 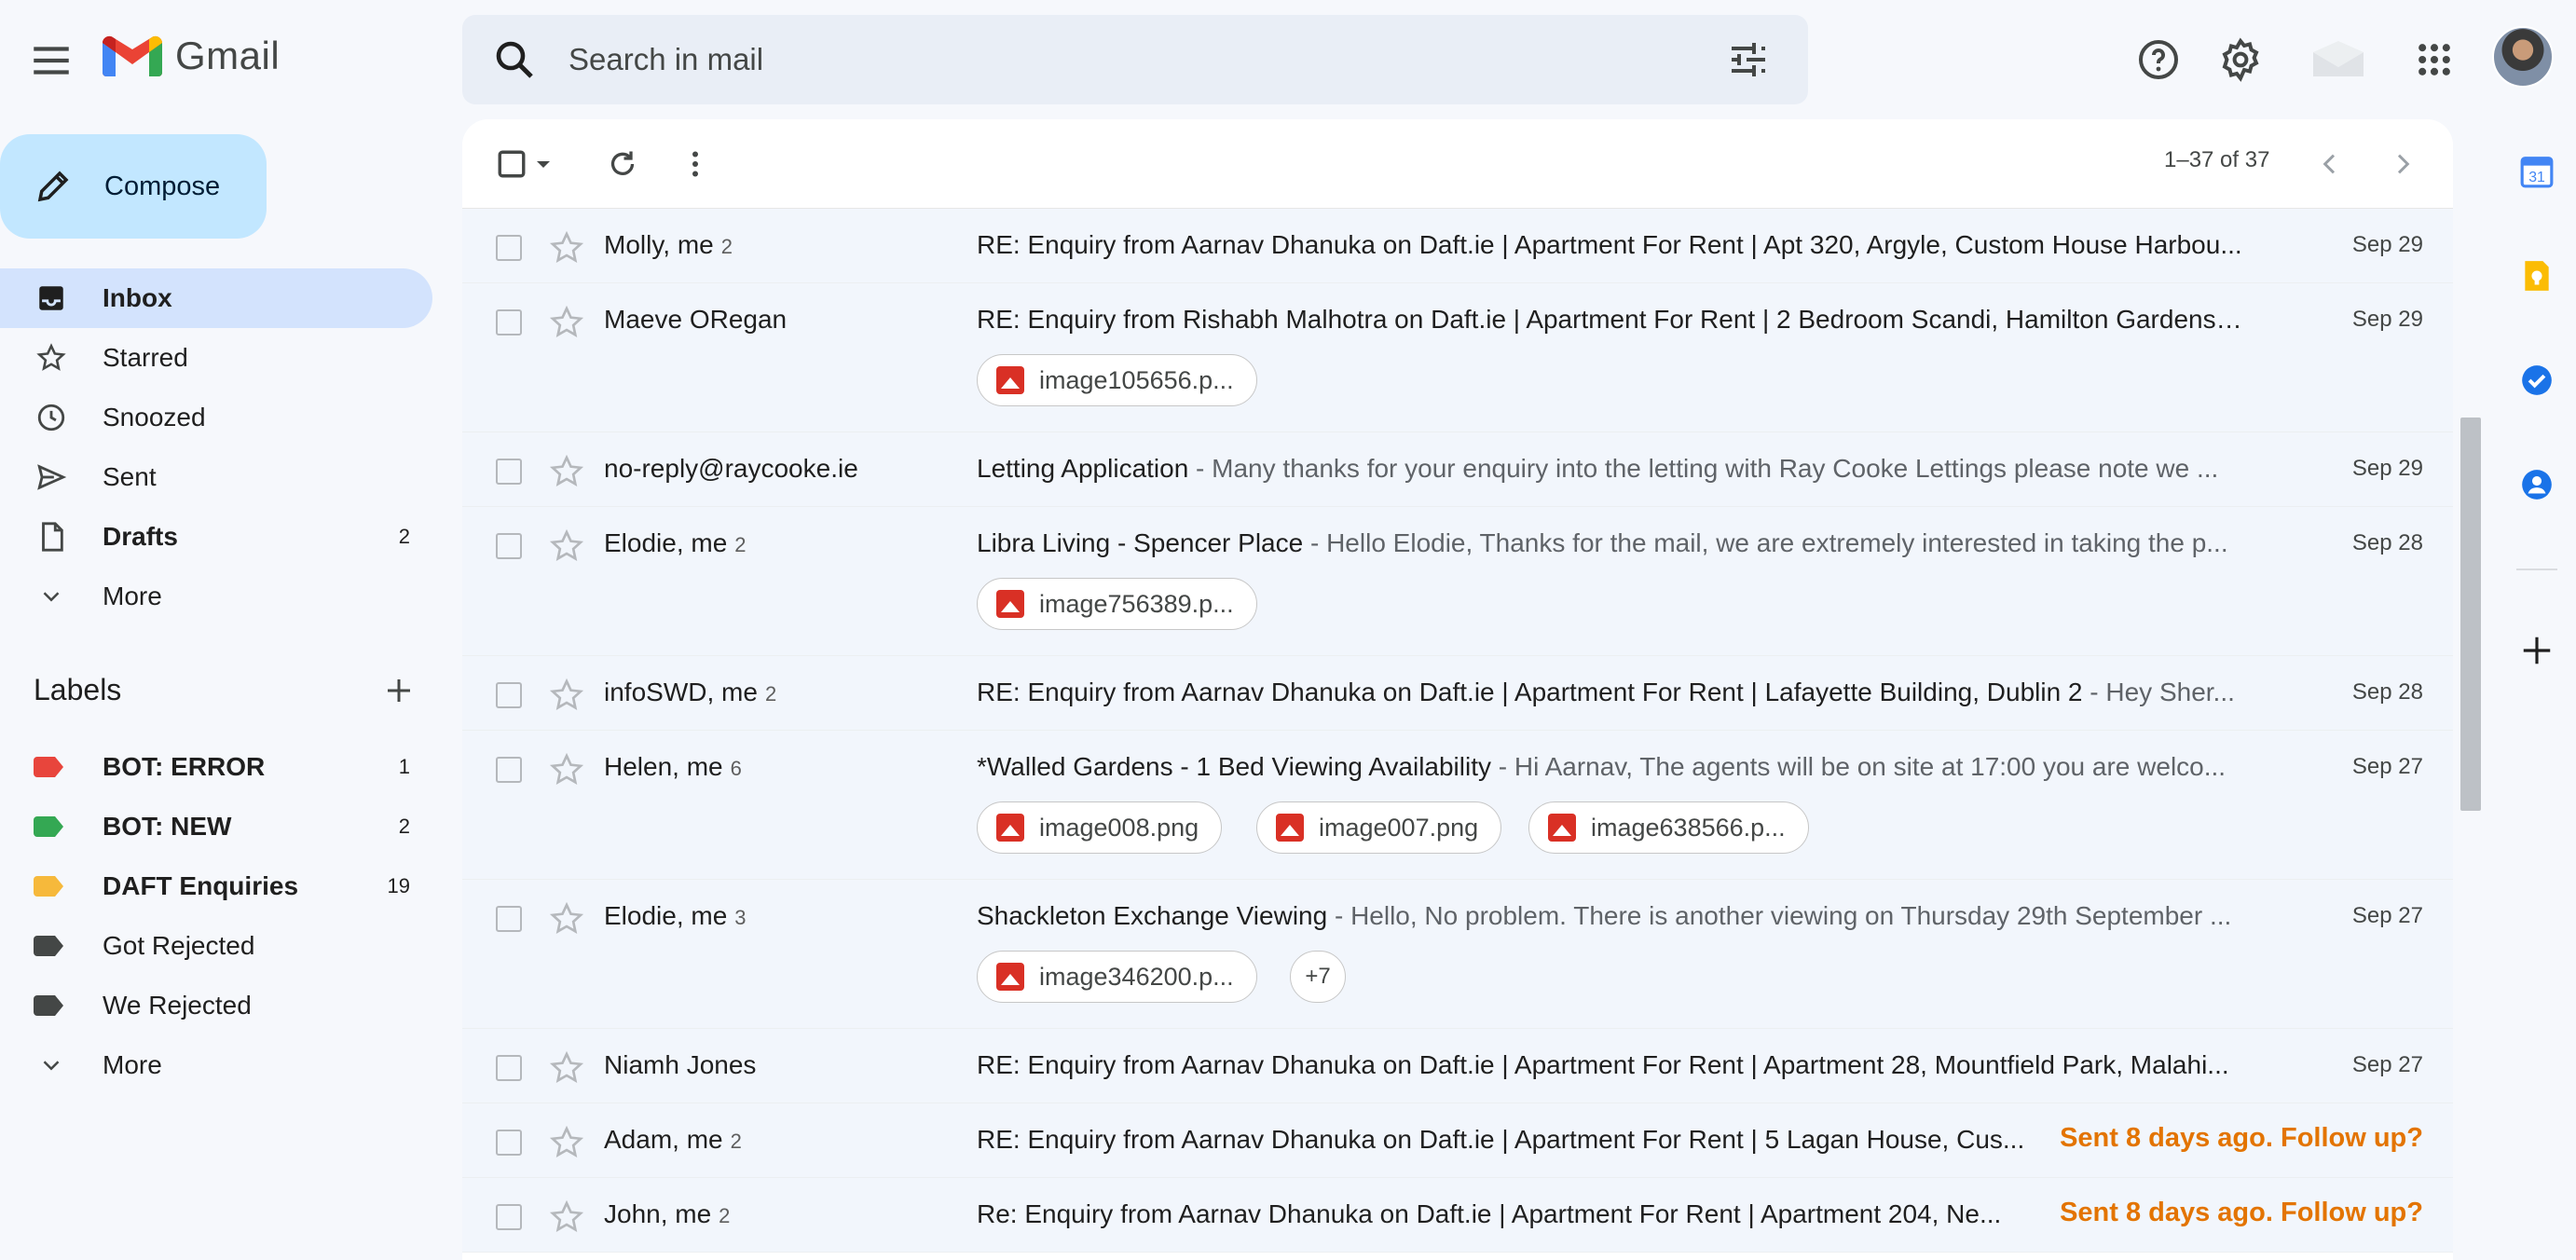 I want to click on sidebar-item-more: More, so click(x=216, y=596).